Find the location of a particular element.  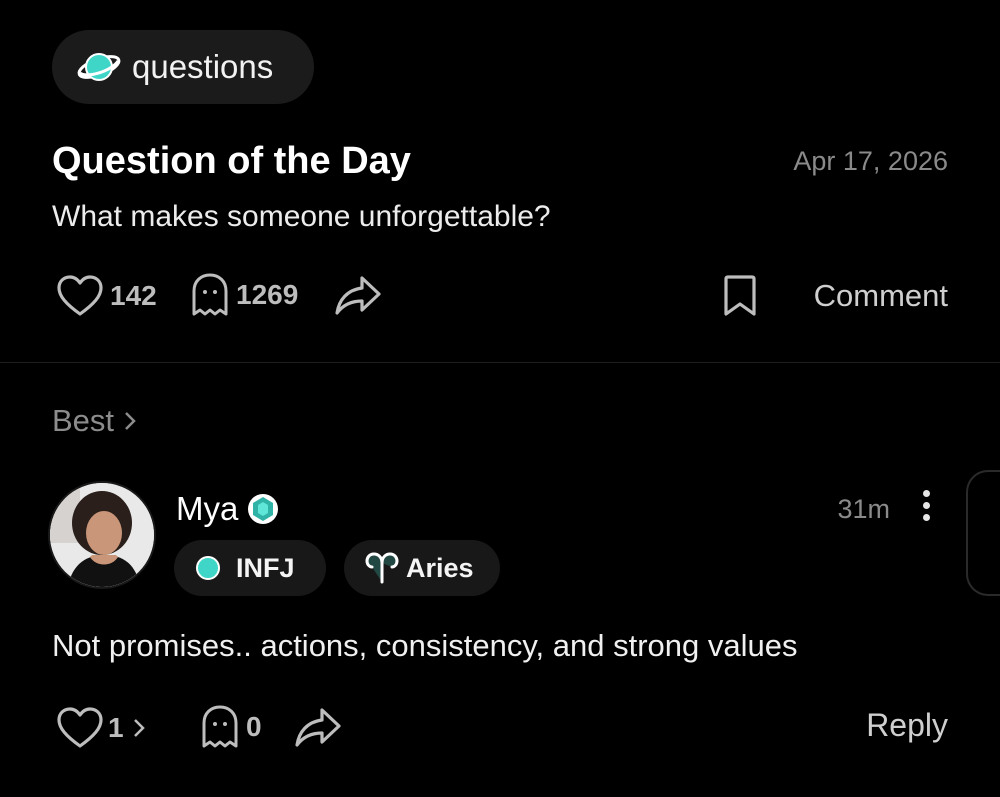

bookmark-button is located at coordinates (740, 298).